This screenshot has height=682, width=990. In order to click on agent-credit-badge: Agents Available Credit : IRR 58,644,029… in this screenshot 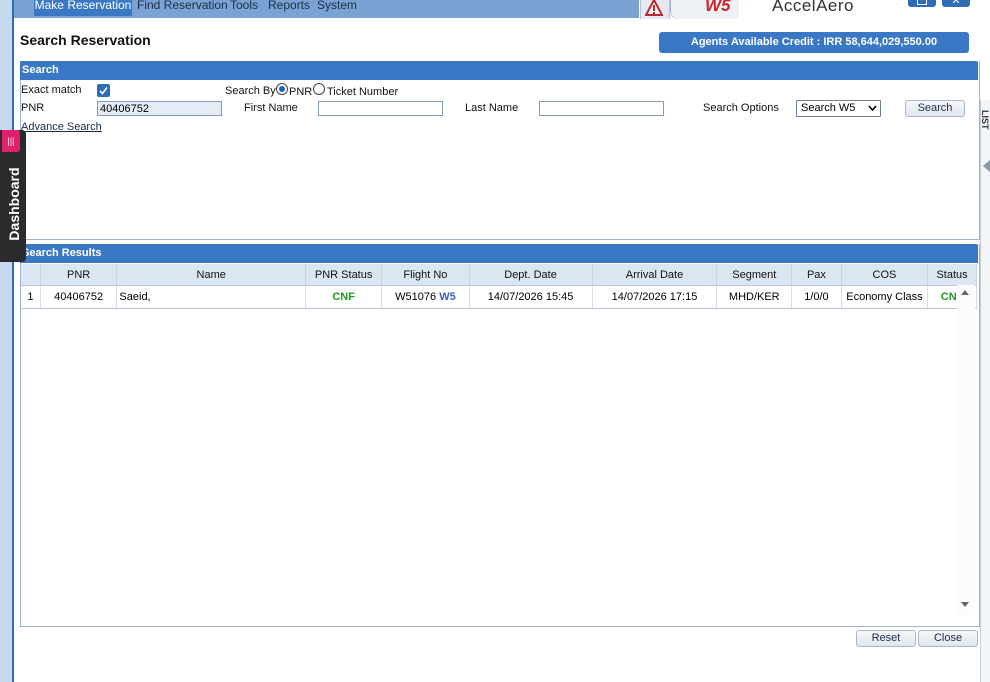, I will do `click(814, 42)`.